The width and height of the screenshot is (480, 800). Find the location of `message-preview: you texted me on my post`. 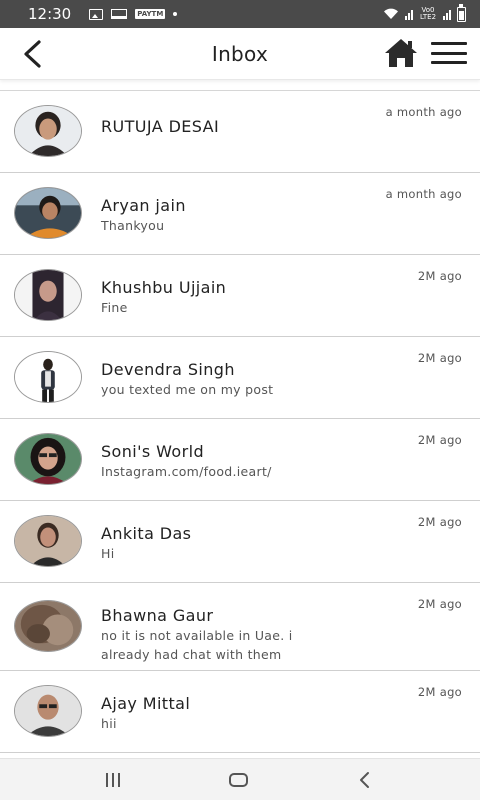

message-preview: you texted me on my post is located at coordinates (187, 389).